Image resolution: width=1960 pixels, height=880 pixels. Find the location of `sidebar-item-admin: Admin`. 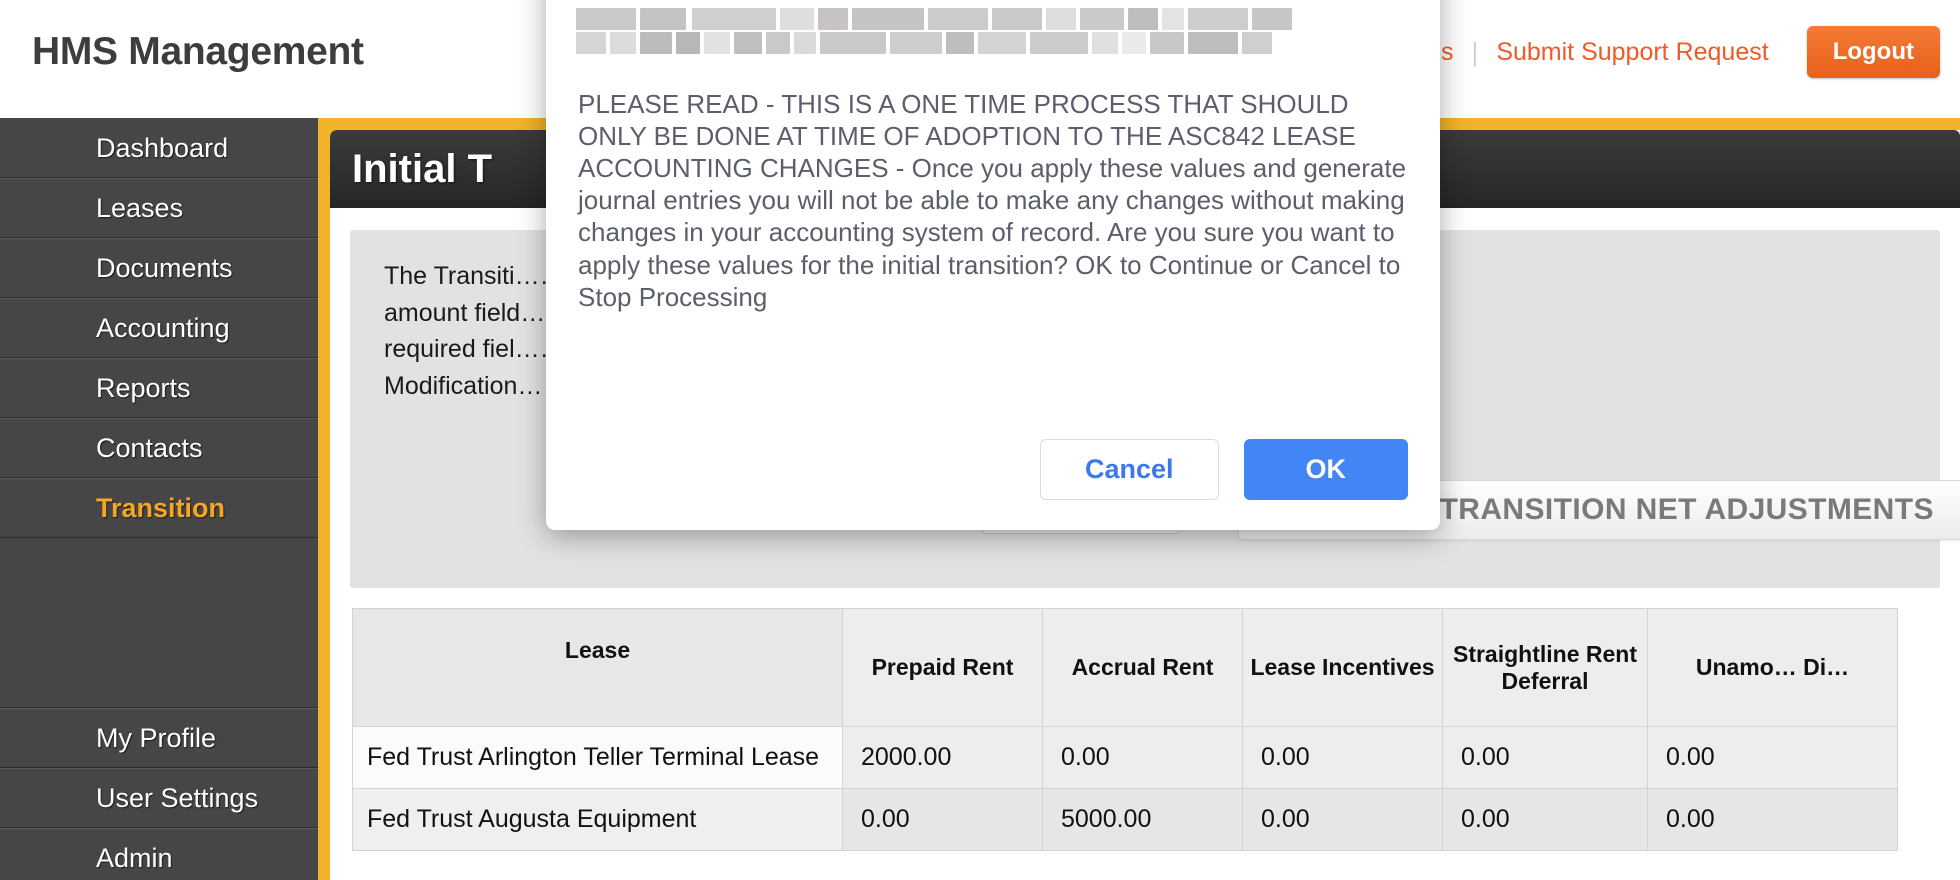

sidebar-item-admin: Admin is located at coordinates (159, 854).